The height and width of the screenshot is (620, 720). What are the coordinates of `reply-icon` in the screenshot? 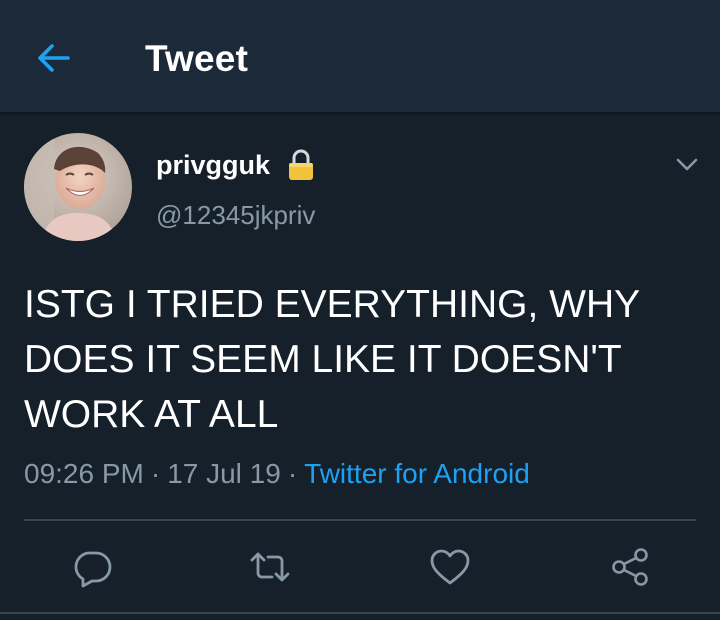 It's located at (93, 569).